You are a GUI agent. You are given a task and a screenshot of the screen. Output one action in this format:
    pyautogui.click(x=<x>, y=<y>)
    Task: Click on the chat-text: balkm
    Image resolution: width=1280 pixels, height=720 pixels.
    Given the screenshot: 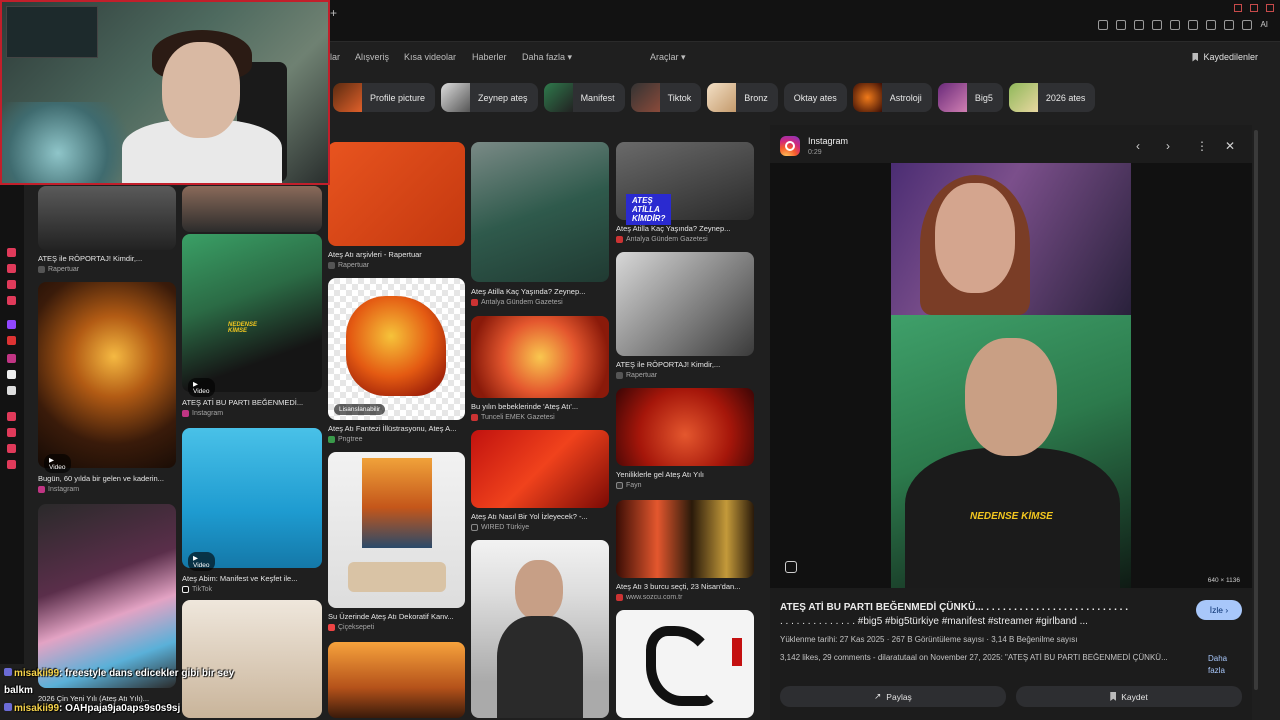 What is the action you would take?
    pyautogui.click(x=18, y=690)
    